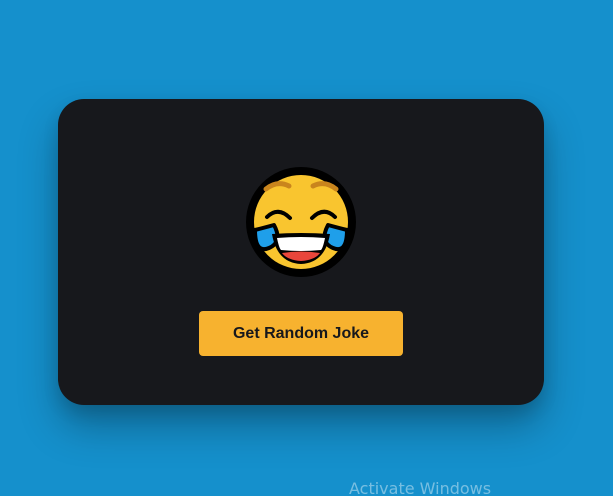 The image size is (613, 496). What do you see at coordinates (420, 487) in the screenshot?
I see `activate-windows-watermark: Activate Windows` at bounding box center [420, 487].